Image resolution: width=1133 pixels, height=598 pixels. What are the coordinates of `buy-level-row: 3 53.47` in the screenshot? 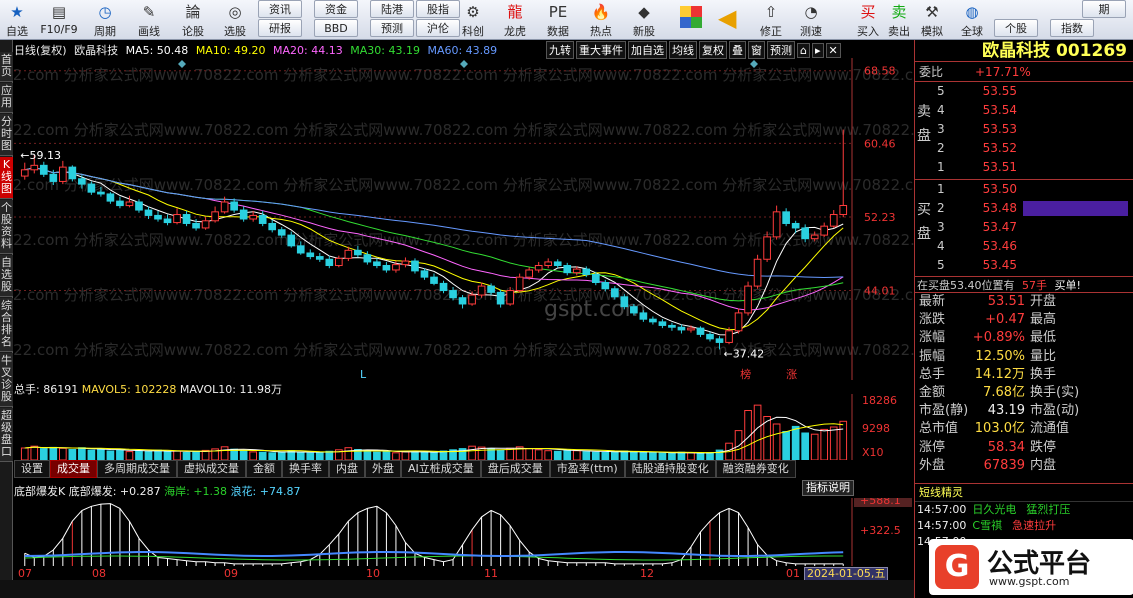 It's located at (1024, 227).